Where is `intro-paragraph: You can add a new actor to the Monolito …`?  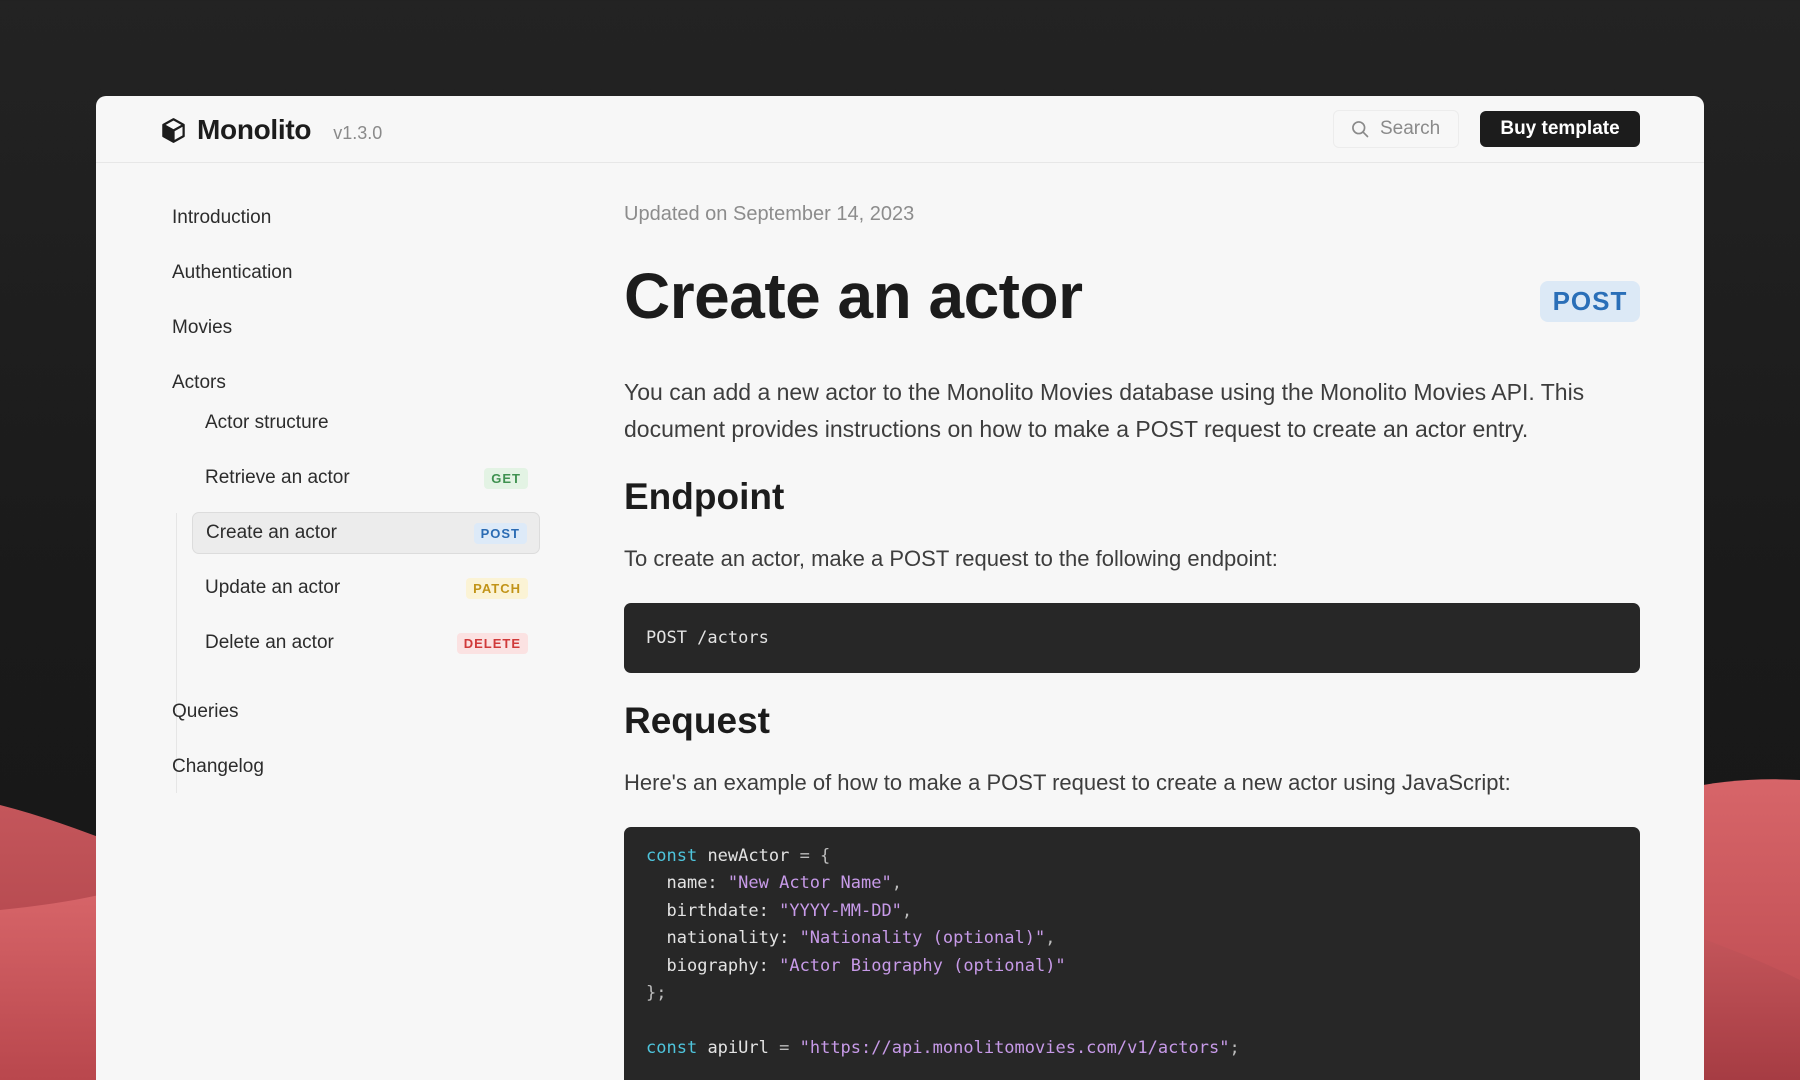 intro-paragraph: You can add a new actor to the Monolito … is located at coordinates (1104, 410).